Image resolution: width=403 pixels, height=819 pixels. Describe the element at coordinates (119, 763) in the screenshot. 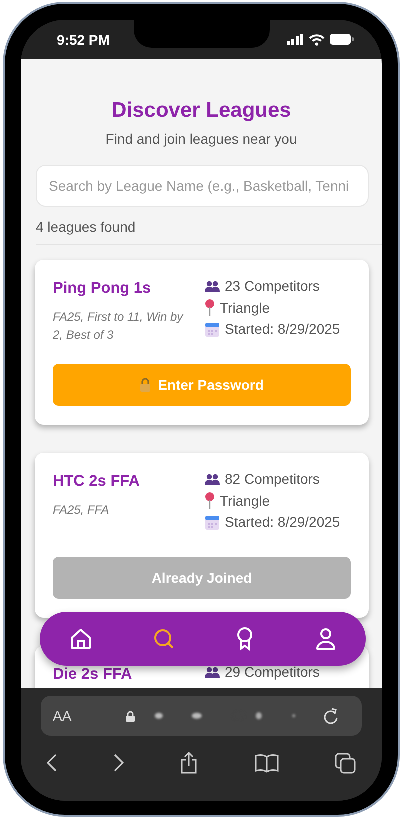

I see `forward-icon` at that location.